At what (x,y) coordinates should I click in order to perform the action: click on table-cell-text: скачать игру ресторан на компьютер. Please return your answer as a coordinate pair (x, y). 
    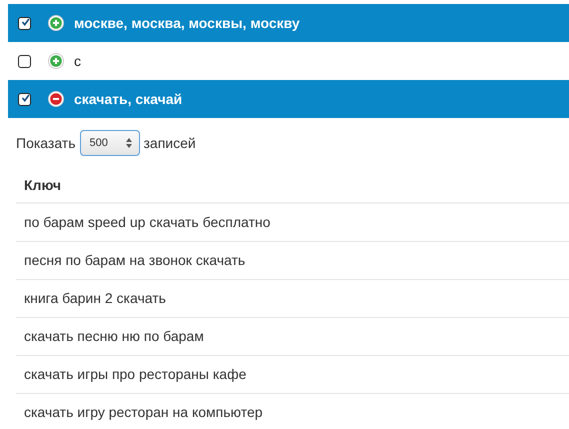
    Looking at the image, I should click on (143, 412).